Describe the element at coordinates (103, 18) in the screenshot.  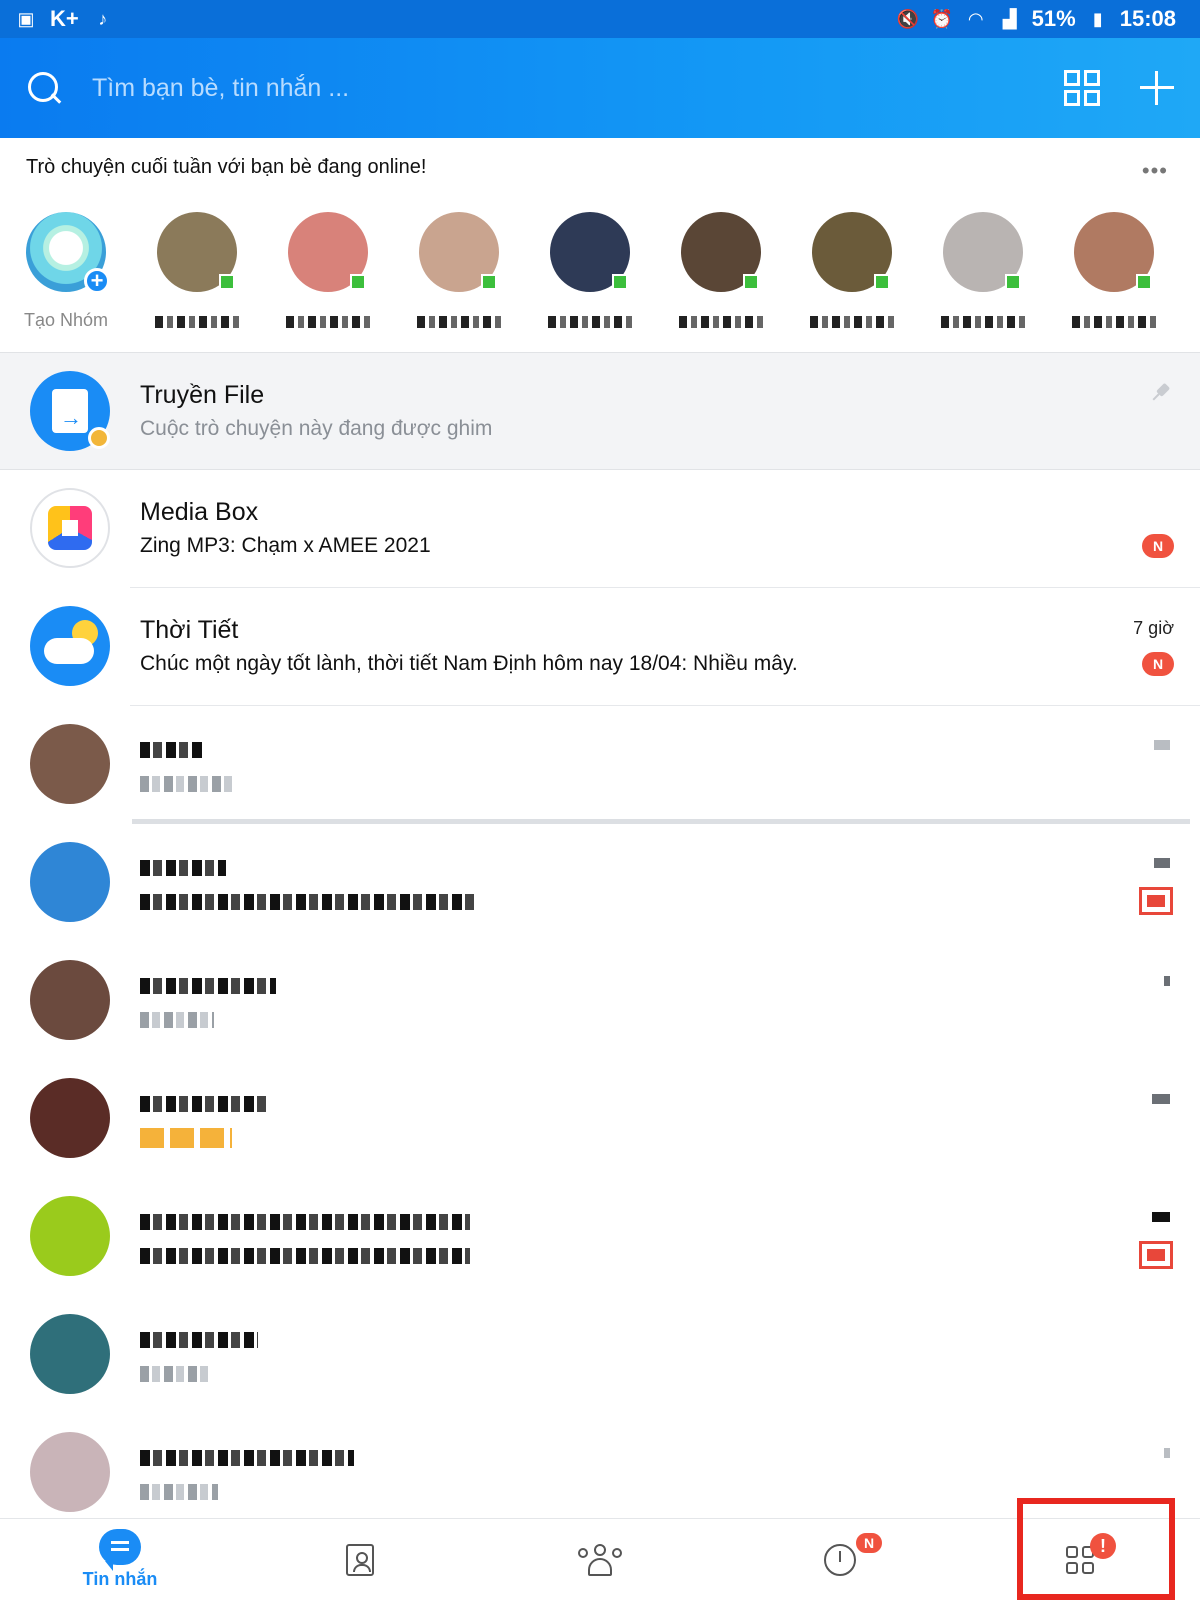
I see `tiktok-icon: ♪` at that location.